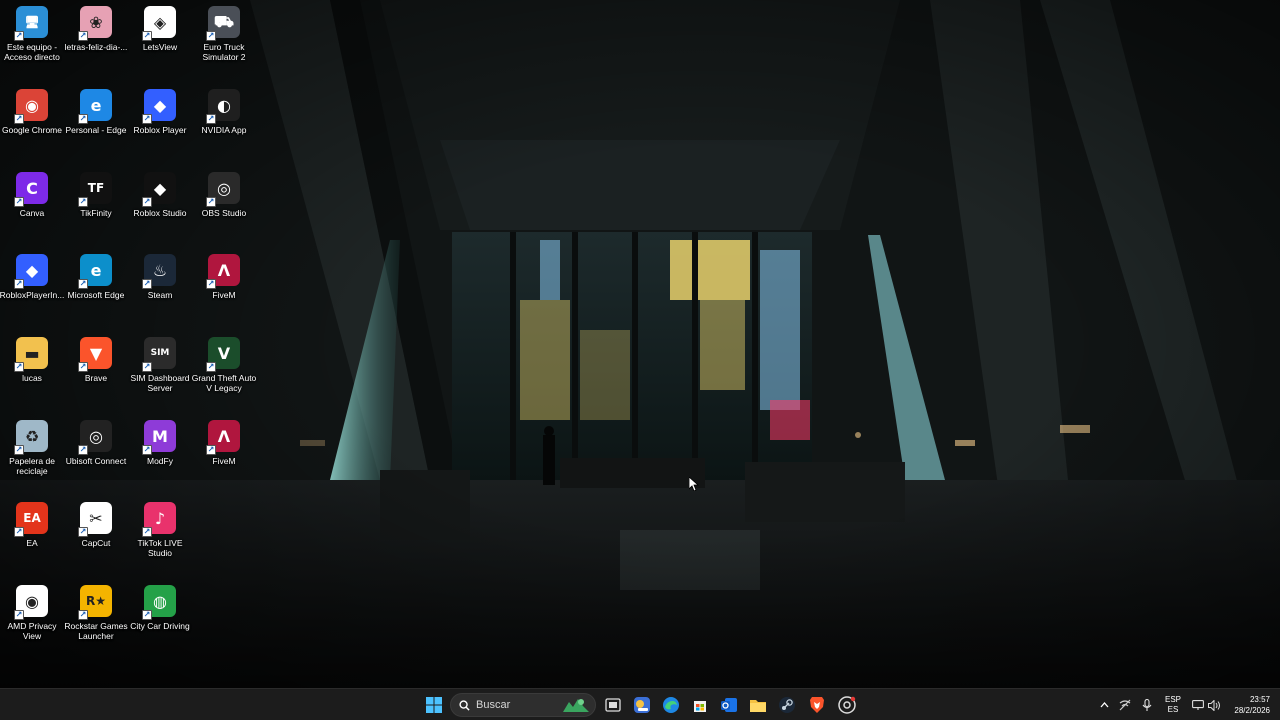 This screenshot has height=720, width=1280. I want to click on desktop-icon: ♨ ↗ Steam, so click(160, 289).